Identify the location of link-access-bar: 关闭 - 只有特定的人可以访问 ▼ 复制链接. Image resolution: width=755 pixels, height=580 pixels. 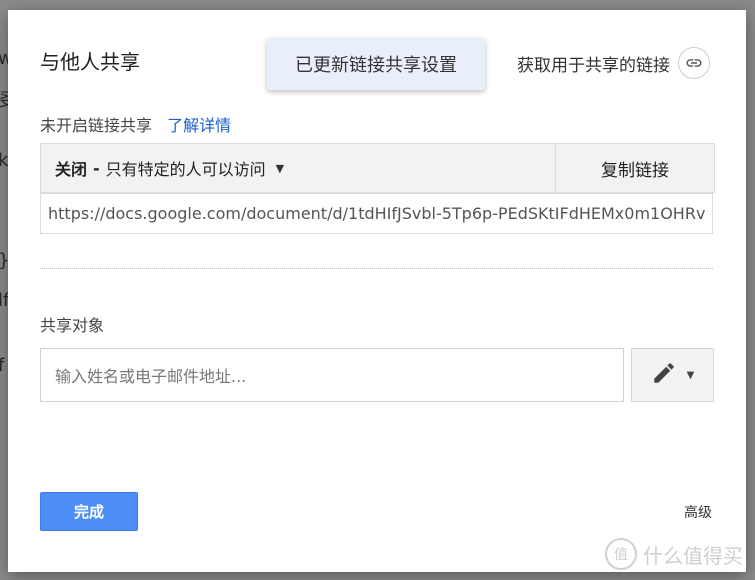
(377, 168).